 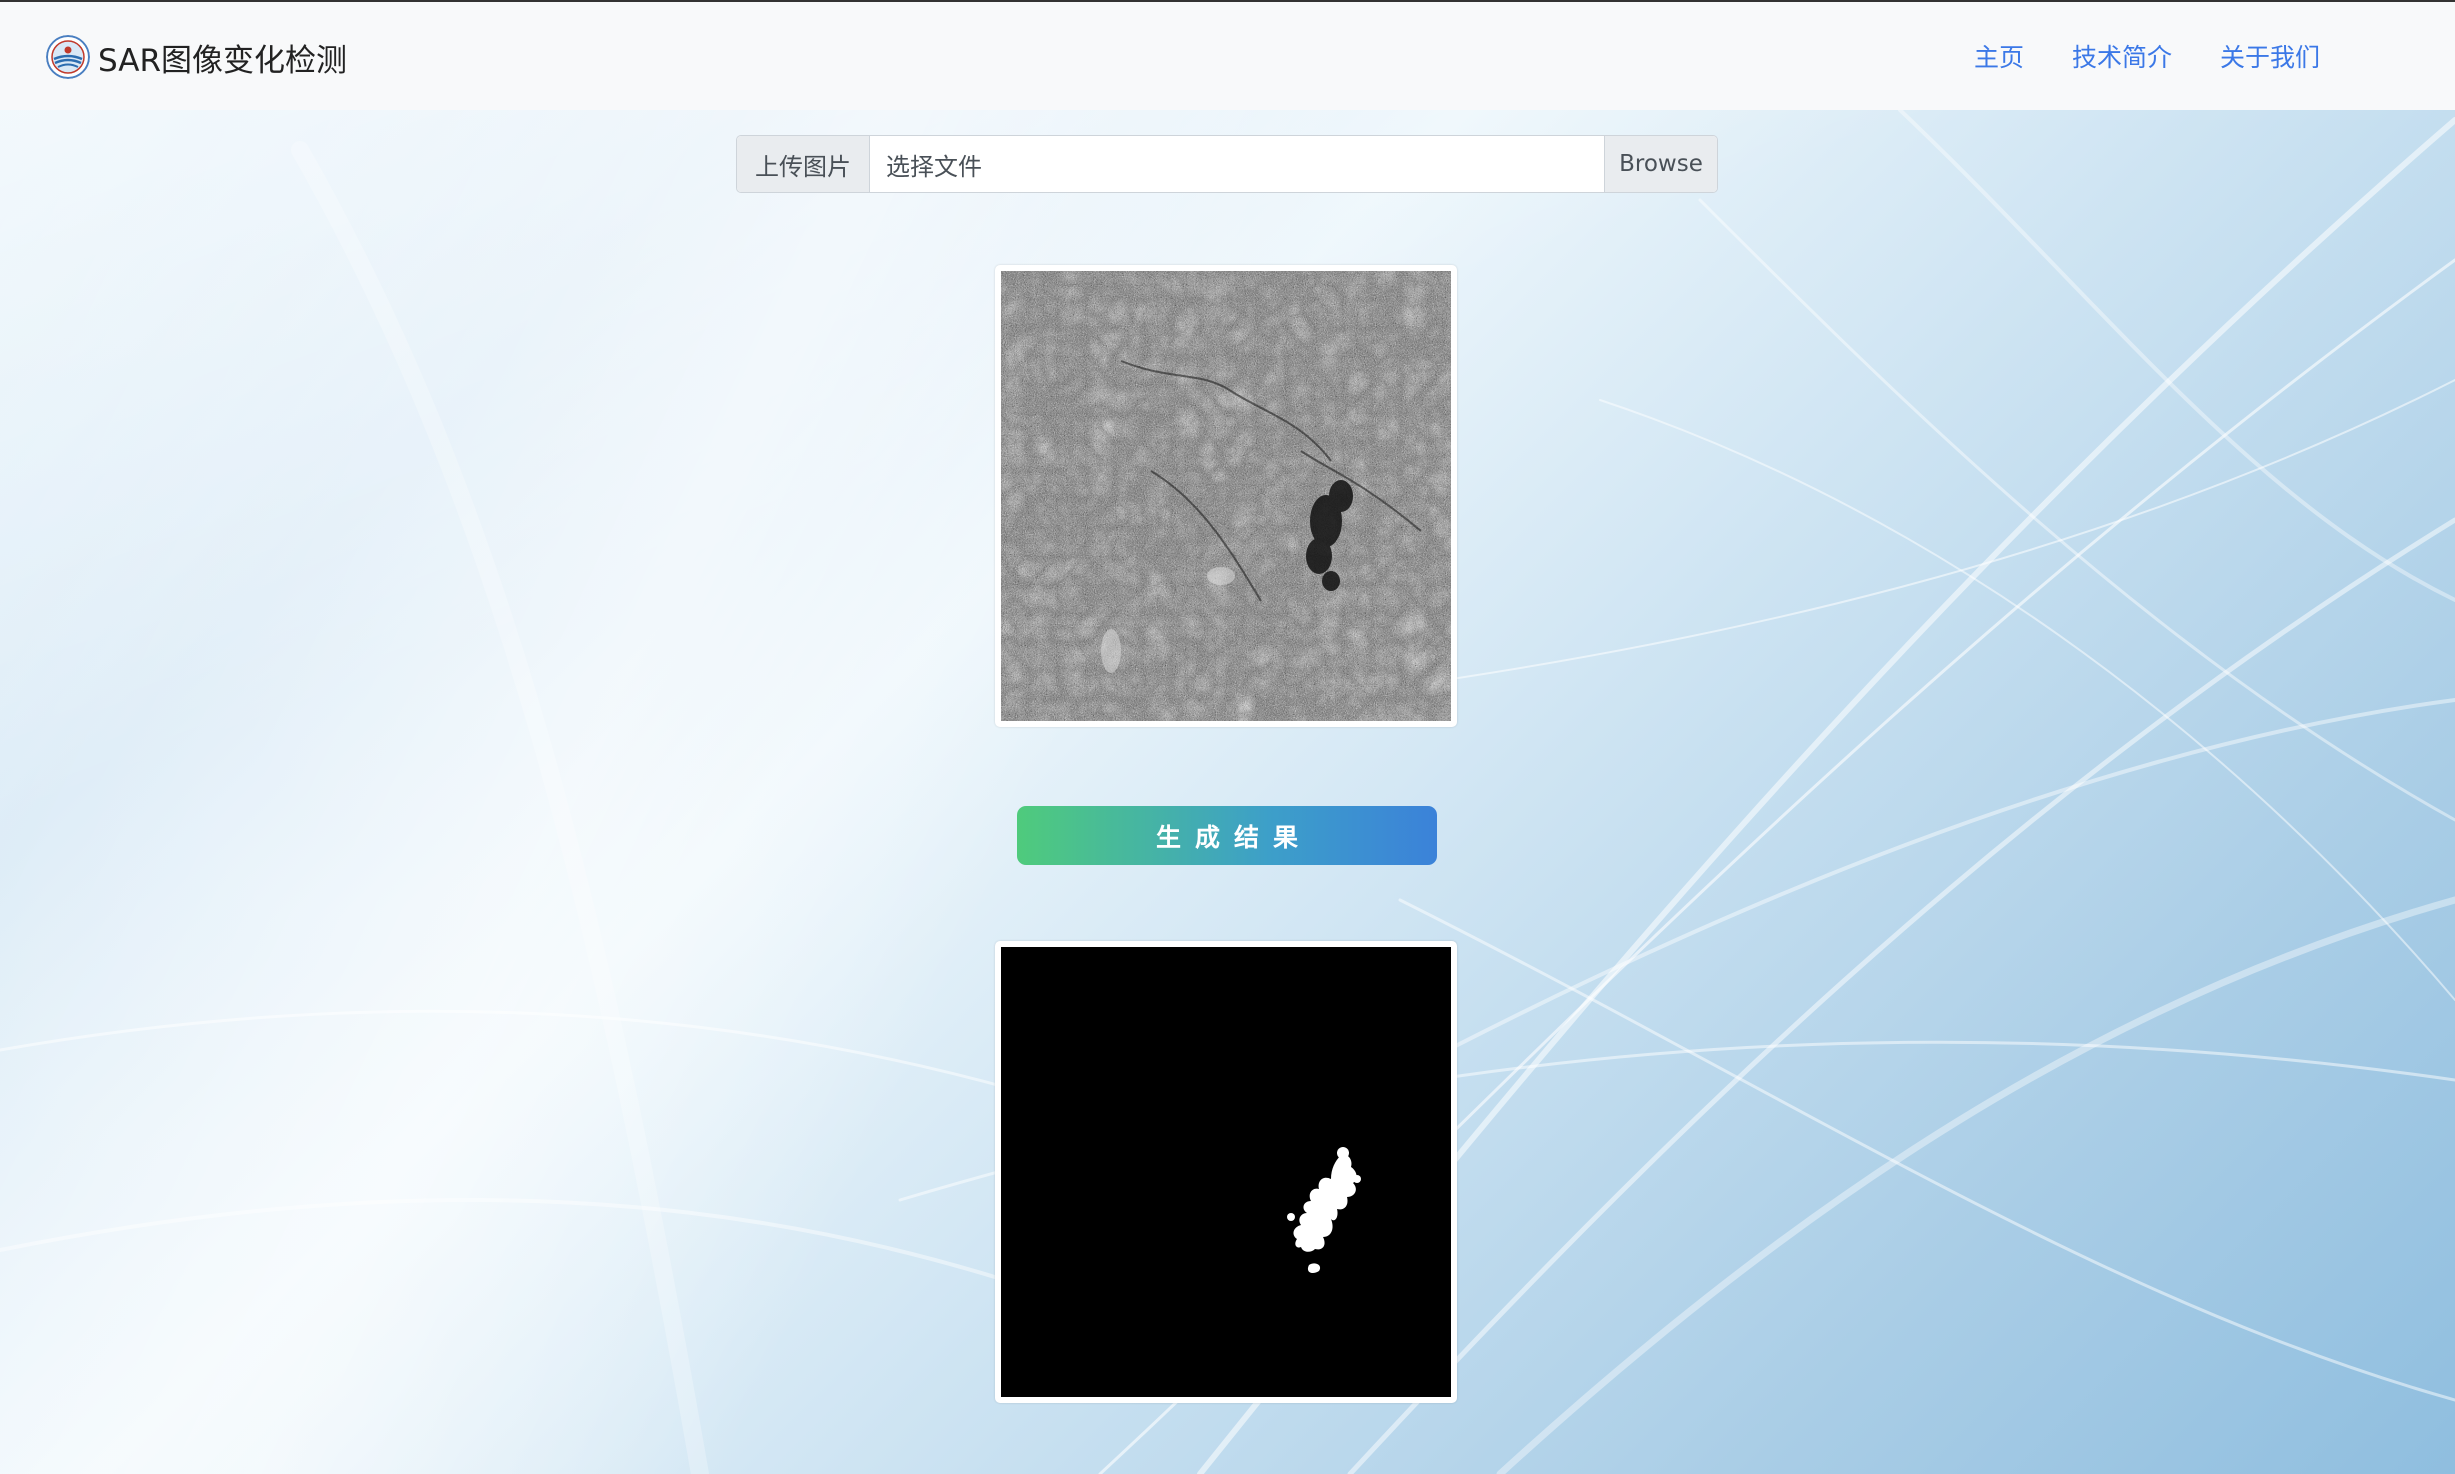 I want to click on upload-group: 上传图片 选择文件 Browse, so click(x=1227, y=164).